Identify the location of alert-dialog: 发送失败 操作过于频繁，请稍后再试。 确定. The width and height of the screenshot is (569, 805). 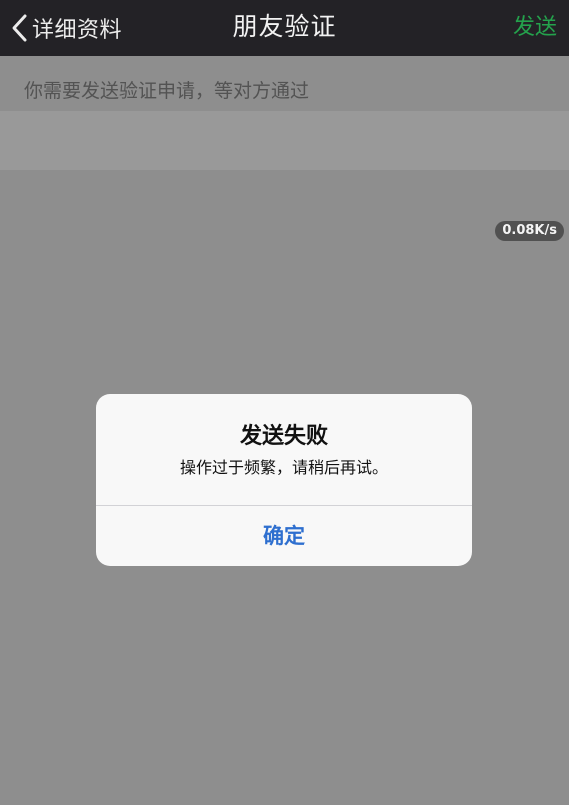
(284, 480).